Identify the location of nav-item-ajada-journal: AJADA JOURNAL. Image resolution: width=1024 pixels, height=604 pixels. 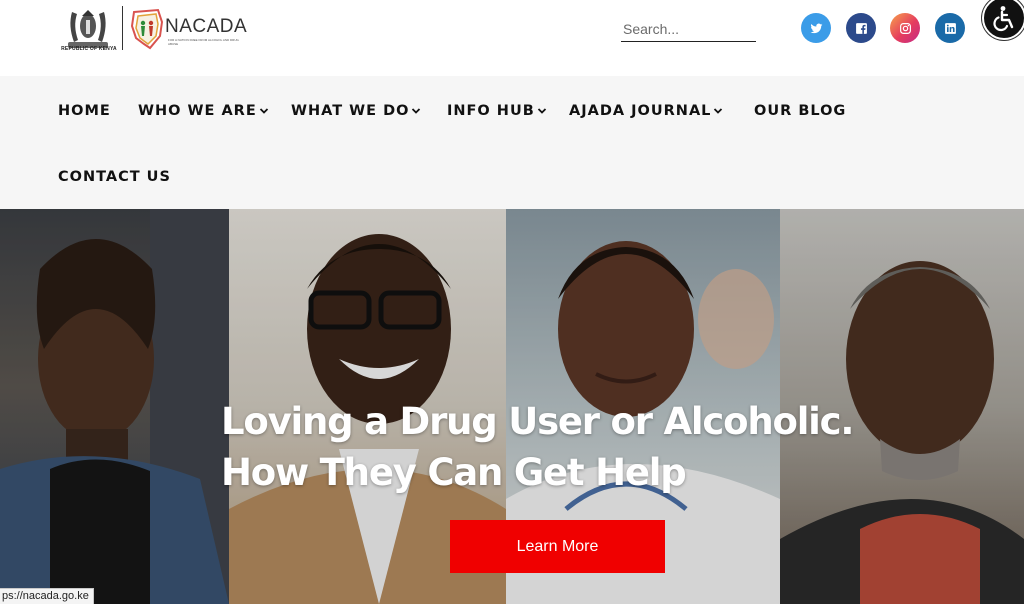
(646, 111).